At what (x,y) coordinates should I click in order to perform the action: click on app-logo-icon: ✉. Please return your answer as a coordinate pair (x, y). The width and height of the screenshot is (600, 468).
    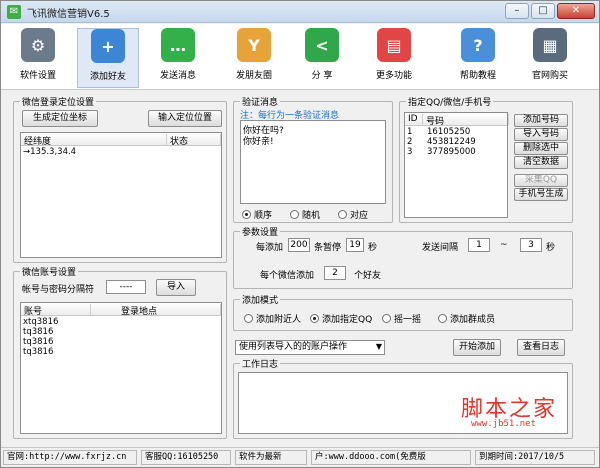
    Looking at the image, I should click on (14, 12).